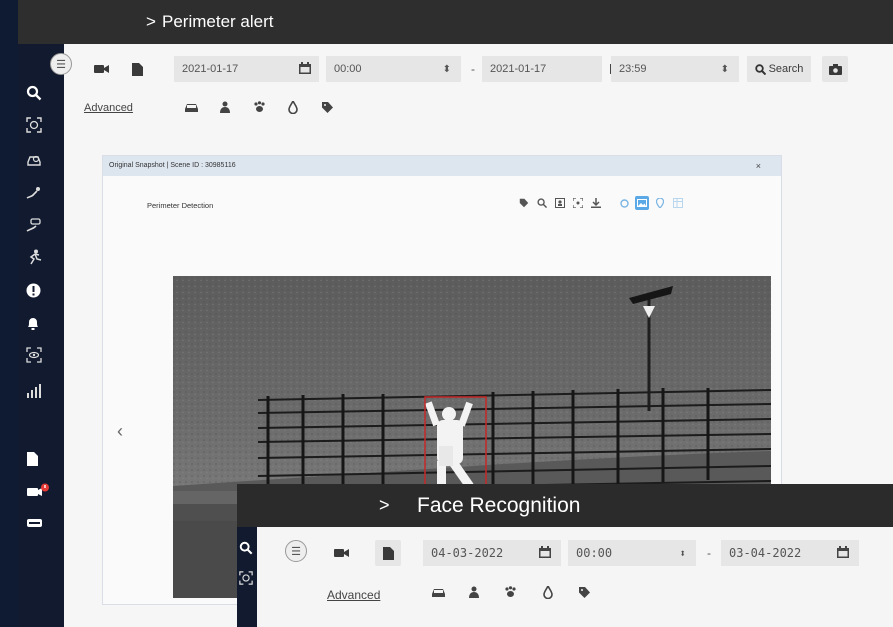 Image resolution: width=893 pixels, height=627 pixels. I want to click on start-time-value: 00:00, so click(348, 69).